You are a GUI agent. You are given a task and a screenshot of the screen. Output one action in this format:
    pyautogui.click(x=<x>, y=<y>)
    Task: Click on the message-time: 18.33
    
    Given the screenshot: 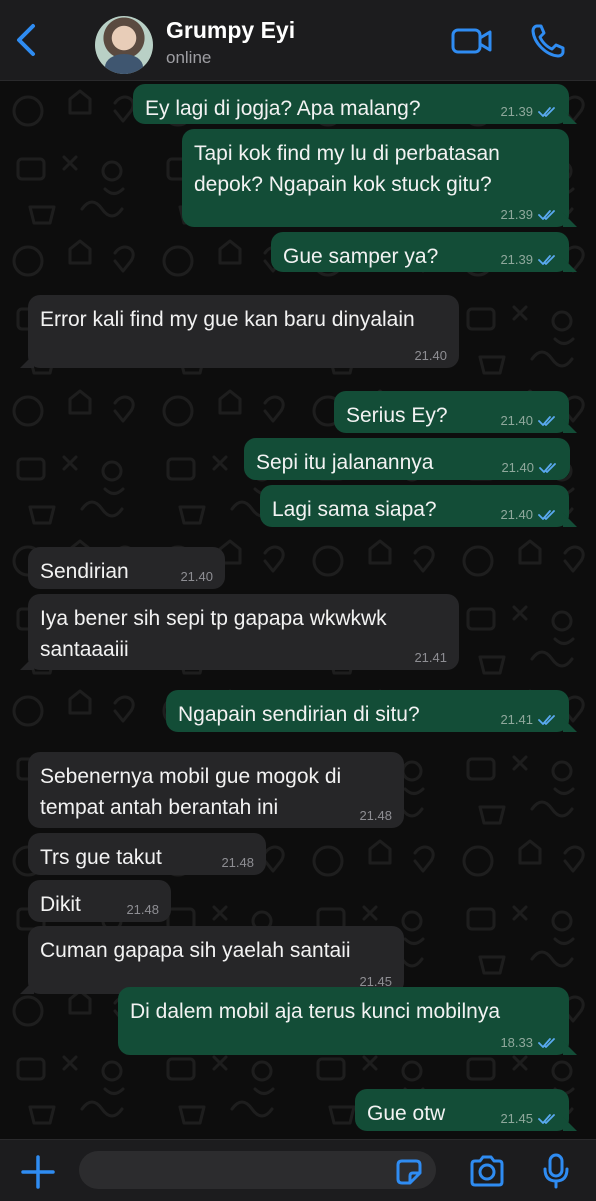 What is the action you would take?
    pyautogui.click(x=516, y=1042)
    